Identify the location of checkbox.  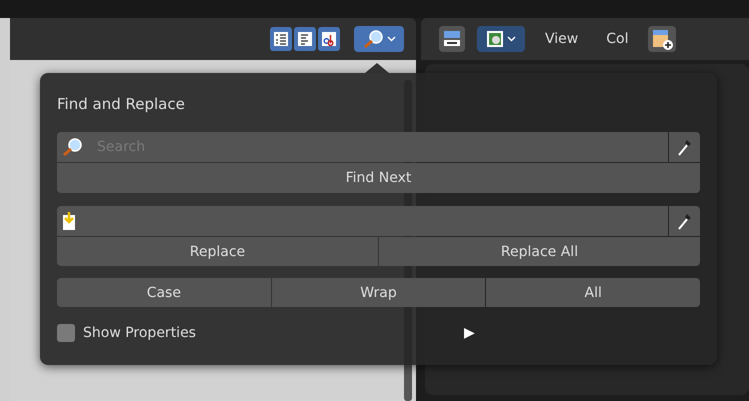
(66, 333).